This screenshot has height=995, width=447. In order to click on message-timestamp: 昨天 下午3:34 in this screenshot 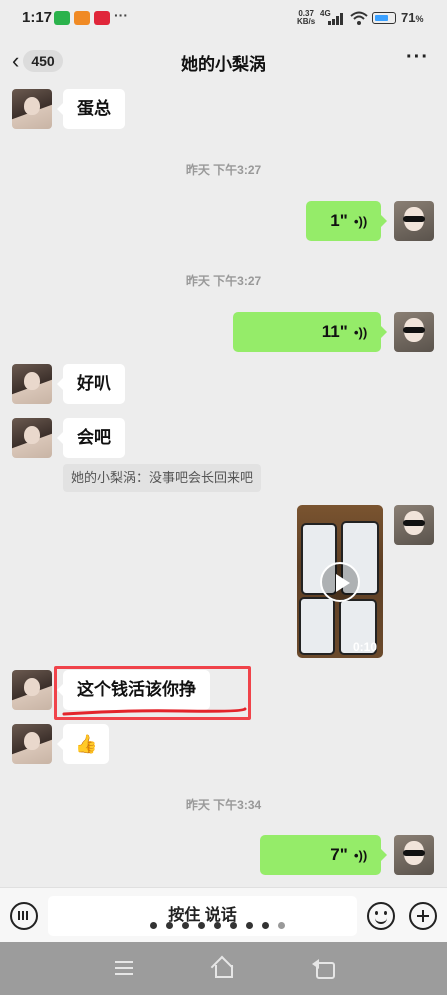, I will do `click(223, 805)`.